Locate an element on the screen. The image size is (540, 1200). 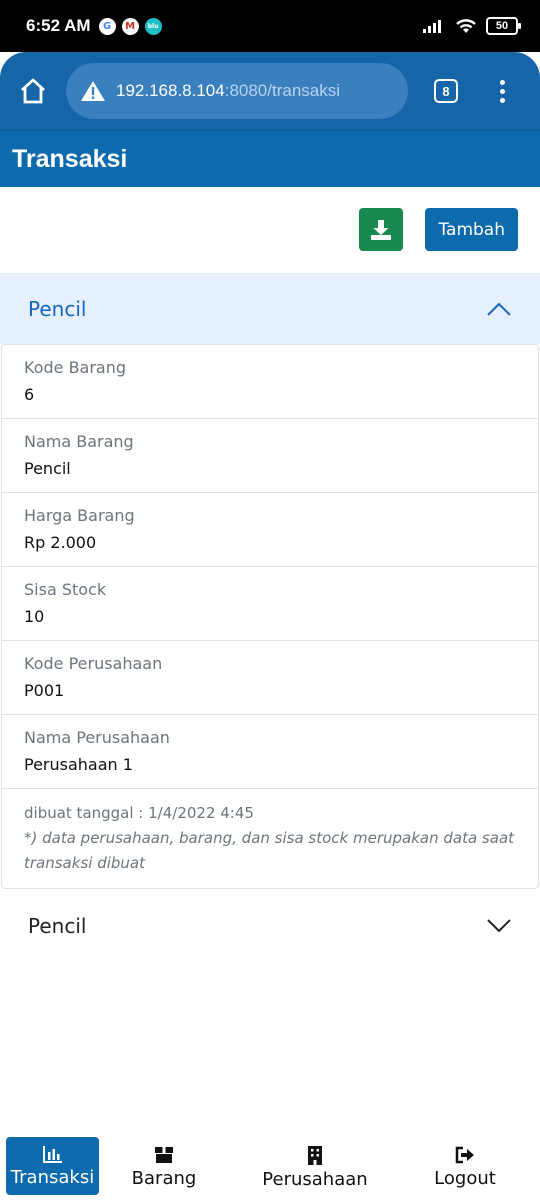
nav-logout: Logout is located at coordinates (465, 1167).